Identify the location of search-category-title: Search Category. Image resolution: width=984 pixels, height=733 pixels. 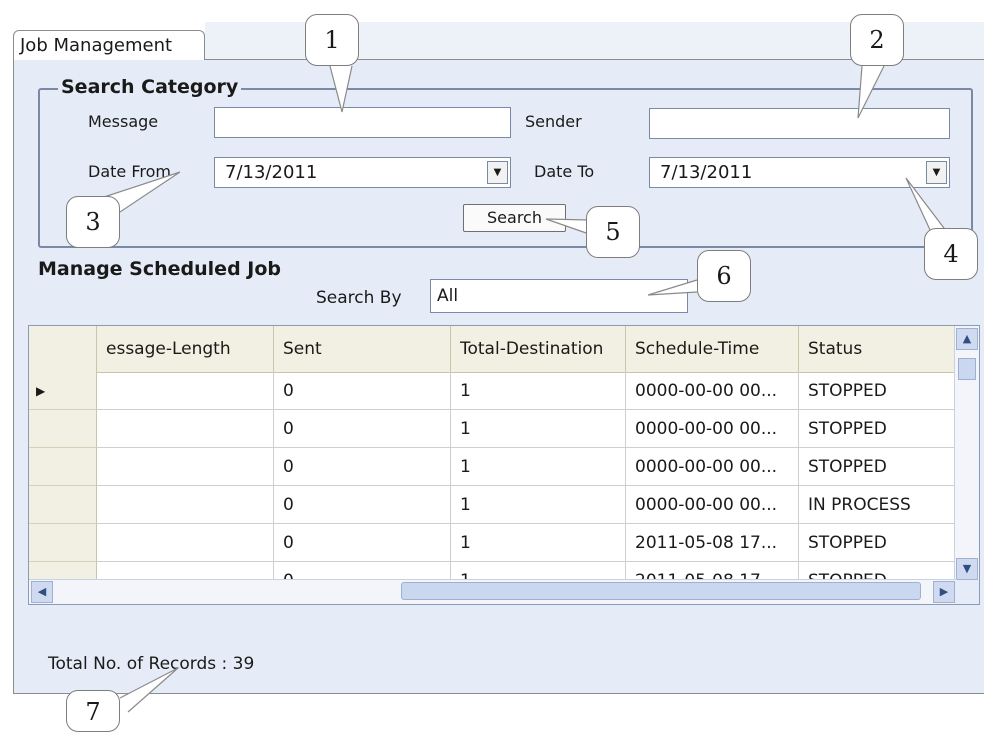
(150, 87).